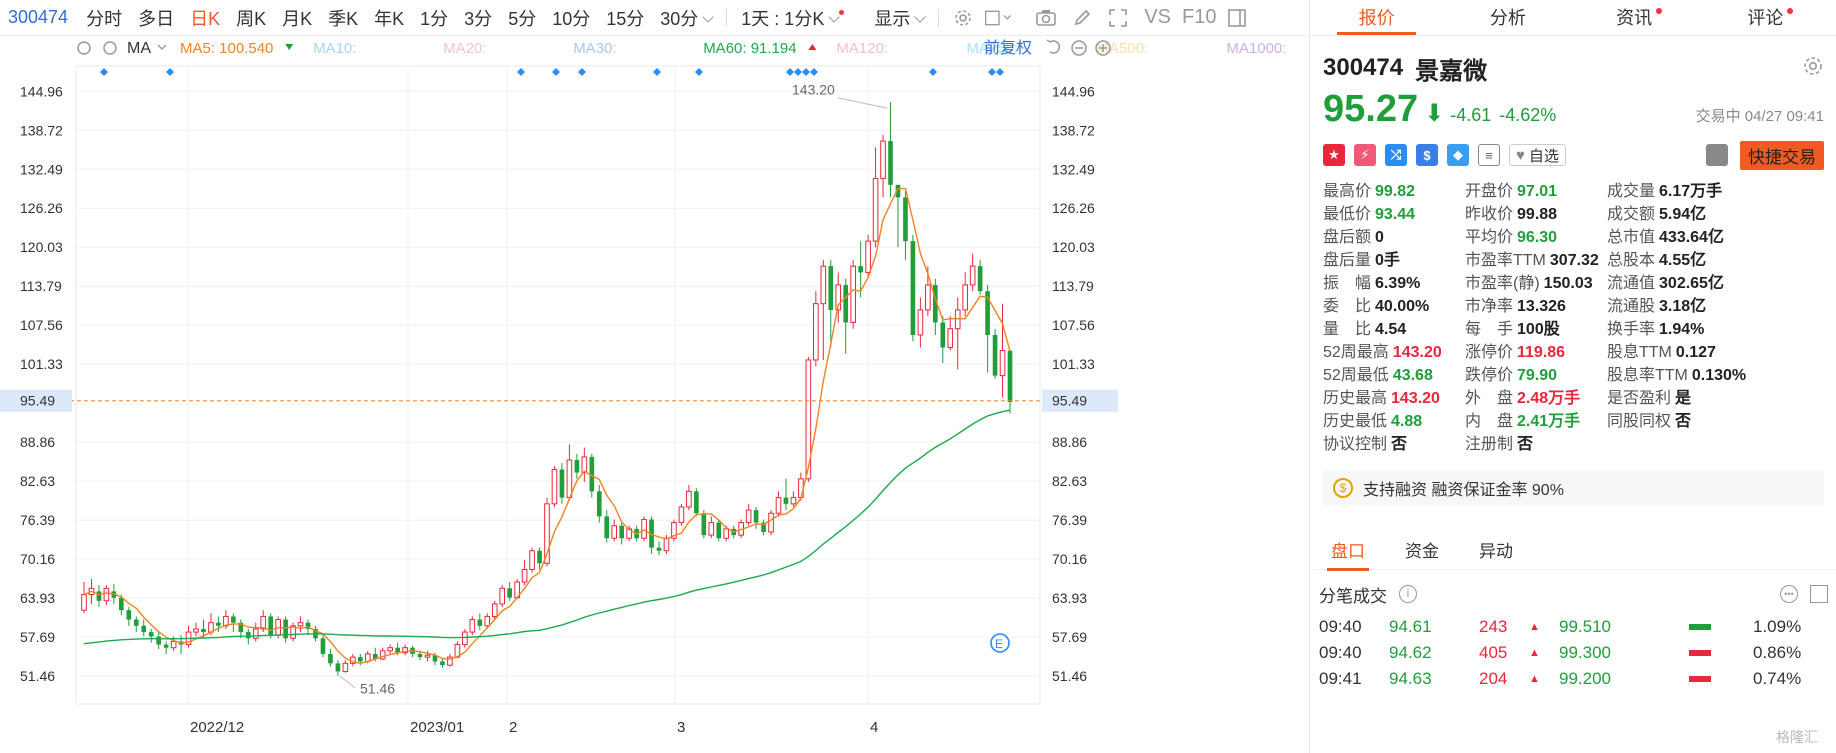 Image resolution: width=1836 pixels, height=753 pixels. Describe the element at coordinates (1334, 155) in the screenshot. I see `china-flag-icon: ★` at that location.